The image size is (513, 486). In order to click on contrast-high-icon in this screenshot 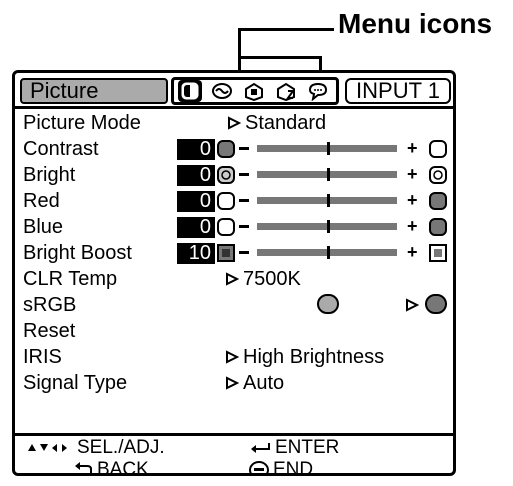, I will do `click(438, 149)`.